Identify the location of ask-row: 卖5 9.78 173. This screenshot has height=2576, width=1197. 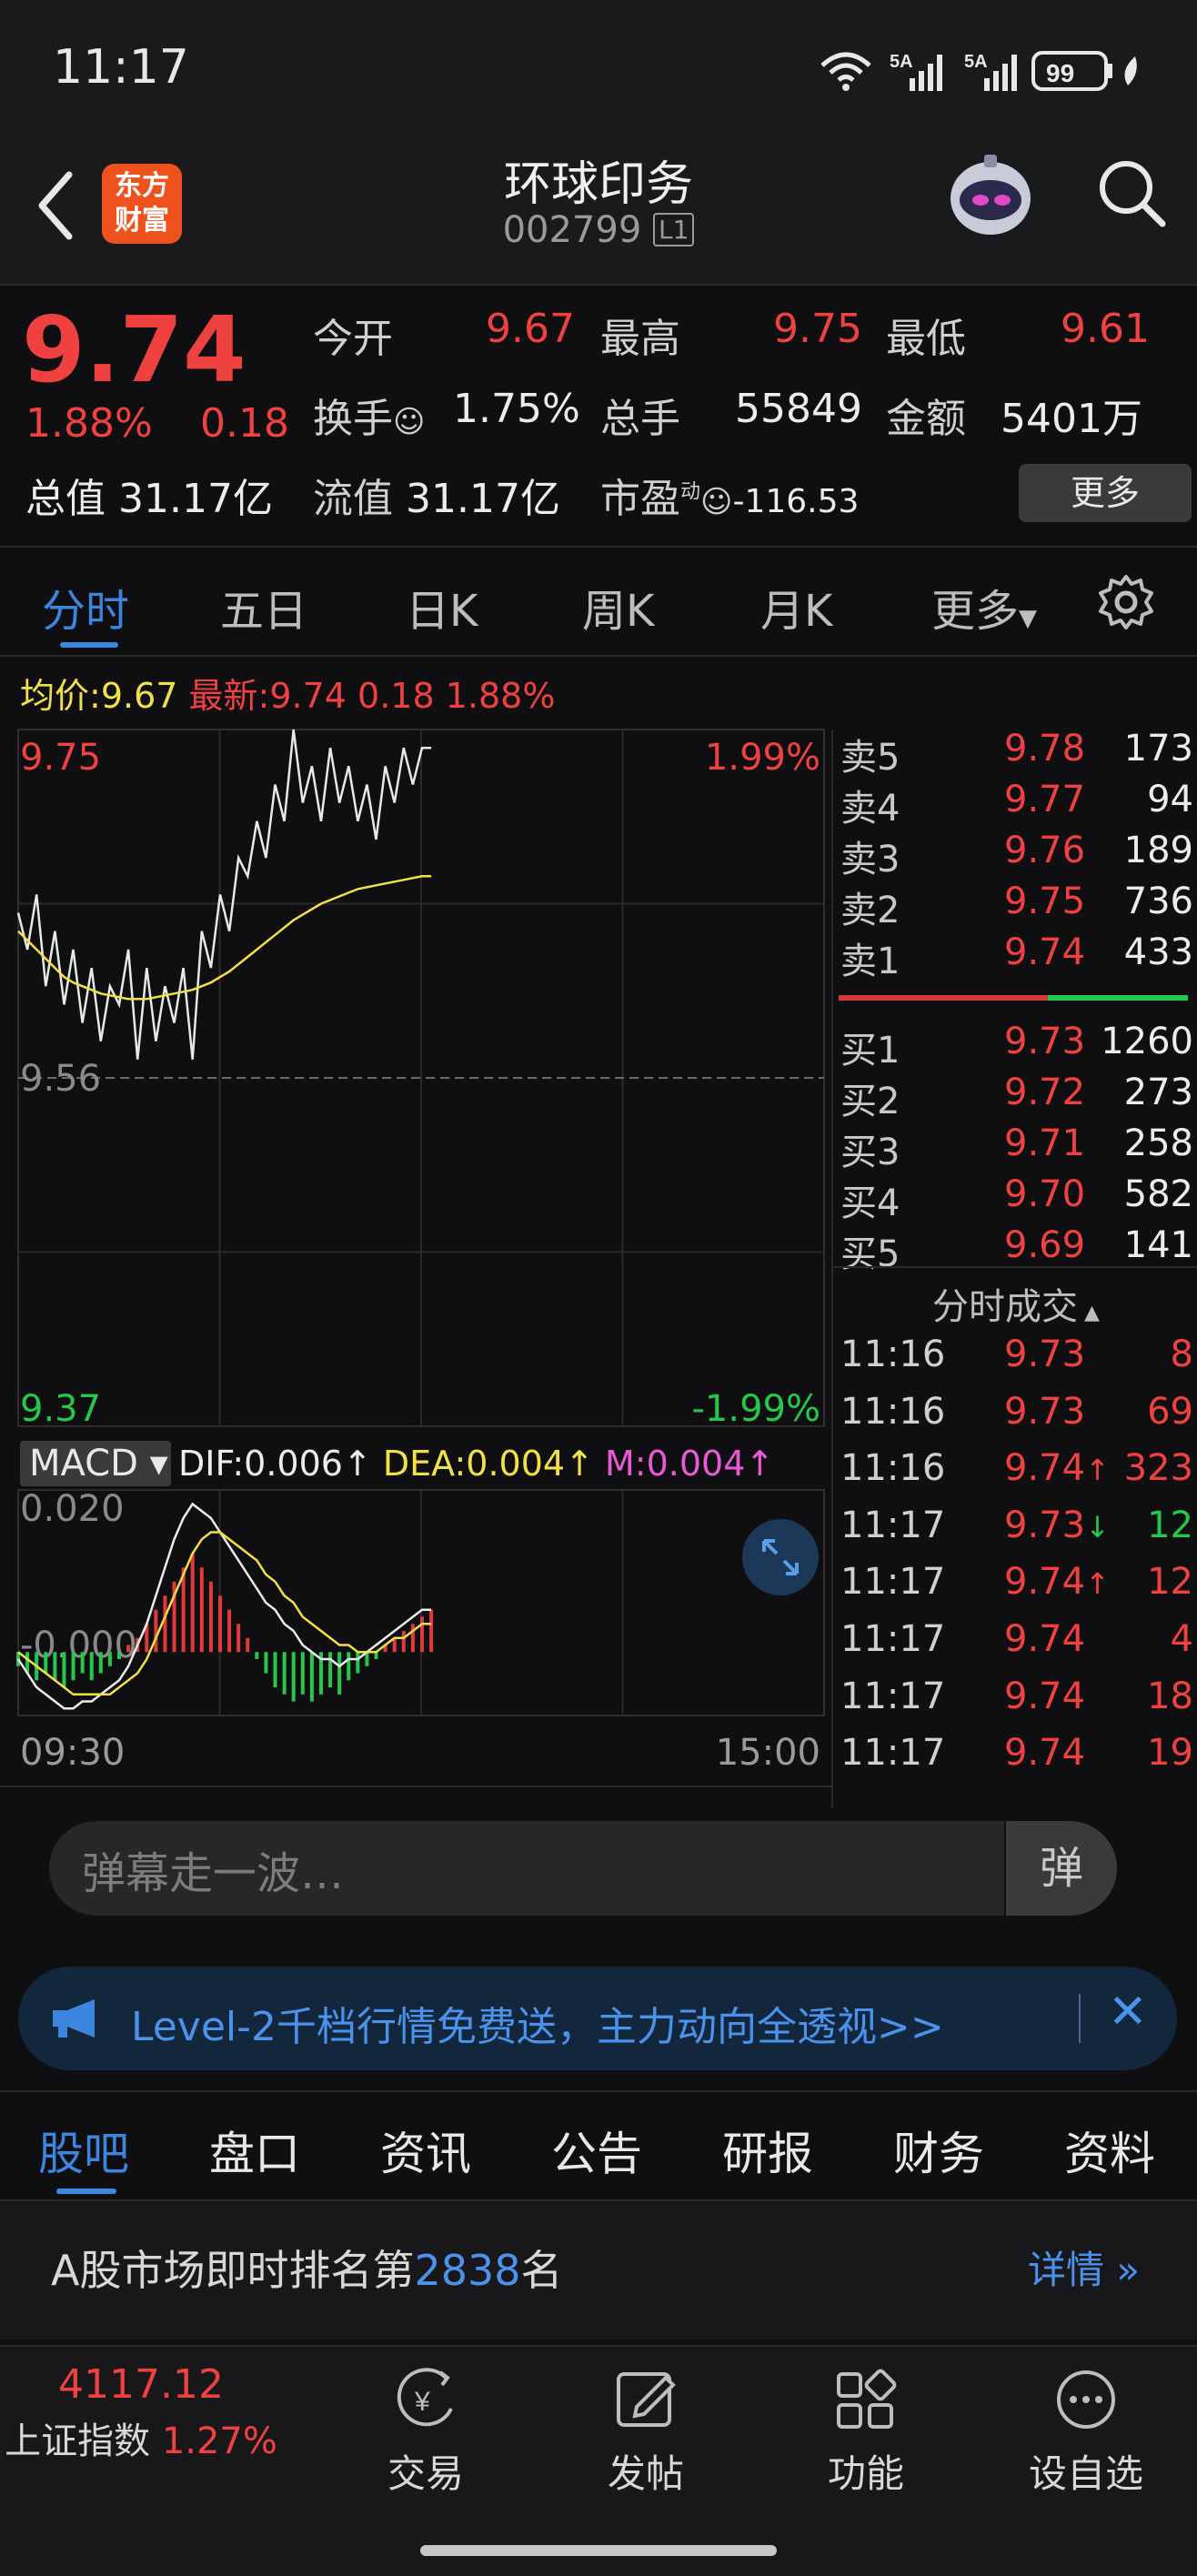
(1015, 753).